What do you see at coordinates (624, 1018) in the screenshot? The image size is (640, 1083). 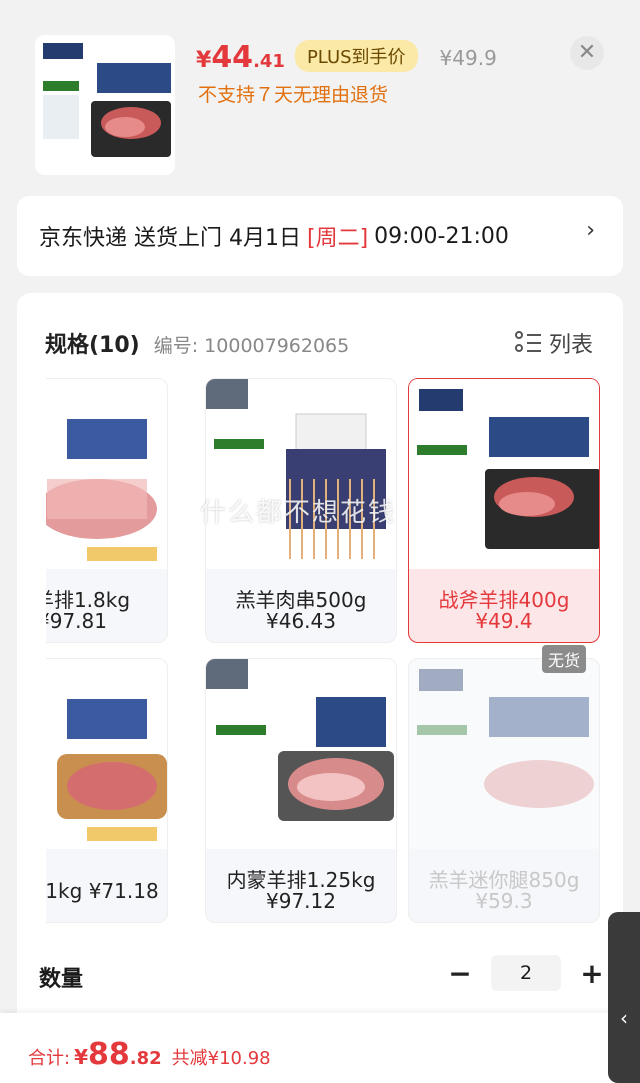 I see `chevron-left-icon: ‹` at bounding box center [624, 1018].